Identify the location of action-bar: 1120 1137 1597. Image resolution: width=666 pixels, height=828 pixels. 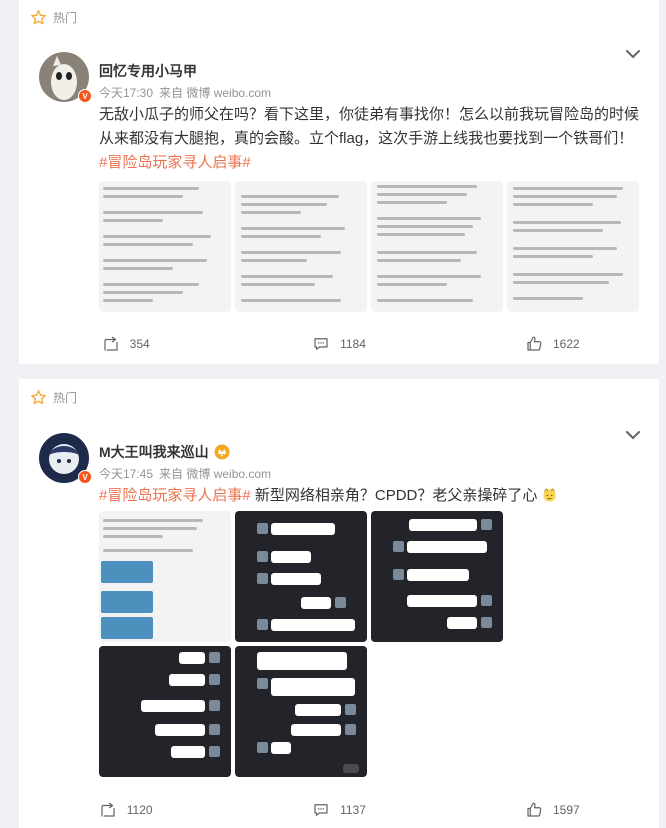
(339, 810).